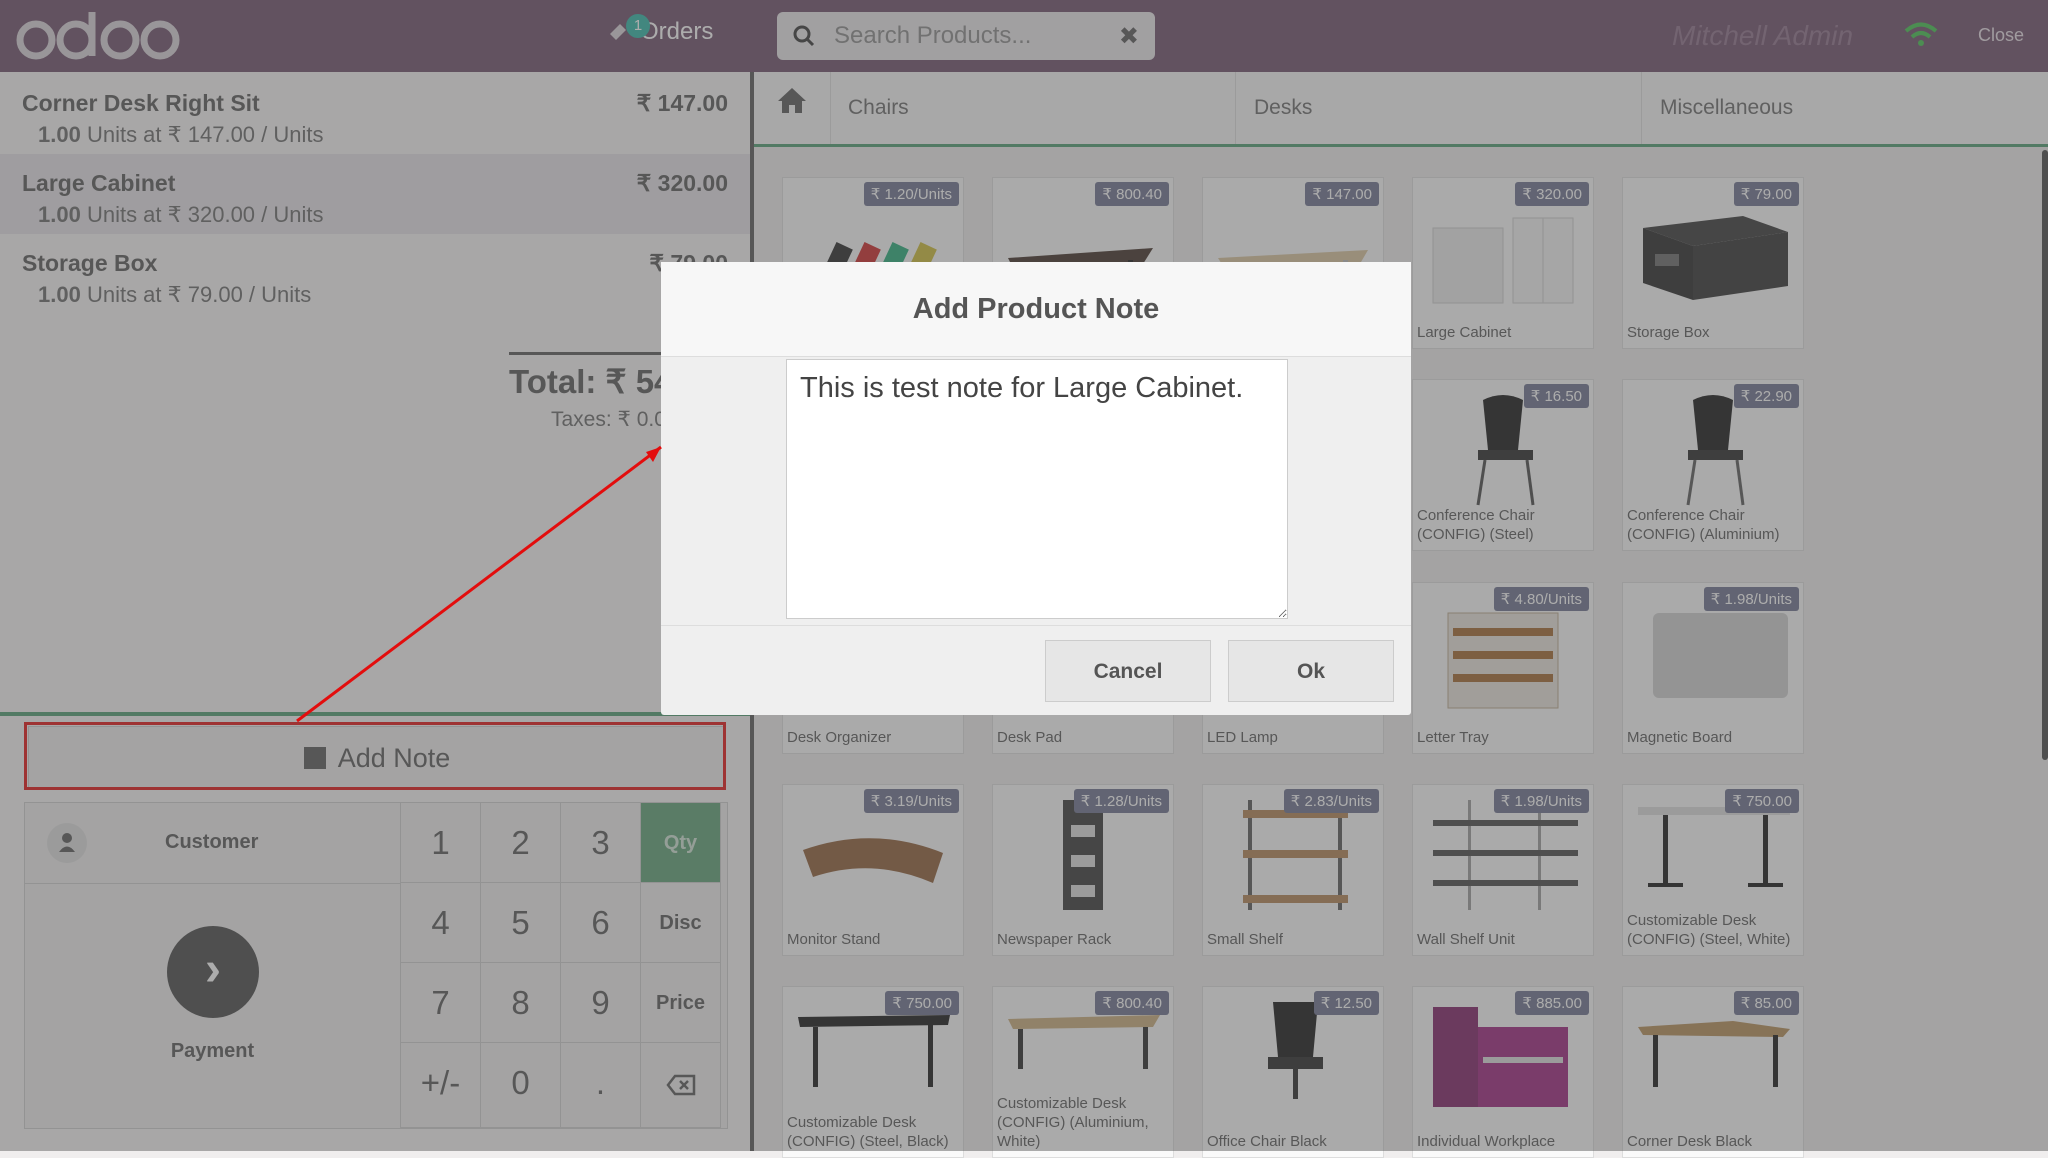 The image size is (2048, 1158). Describe the element at coordinates (1128, 671) in the screenshot. I see `cancel-button: Cancel` at that location.